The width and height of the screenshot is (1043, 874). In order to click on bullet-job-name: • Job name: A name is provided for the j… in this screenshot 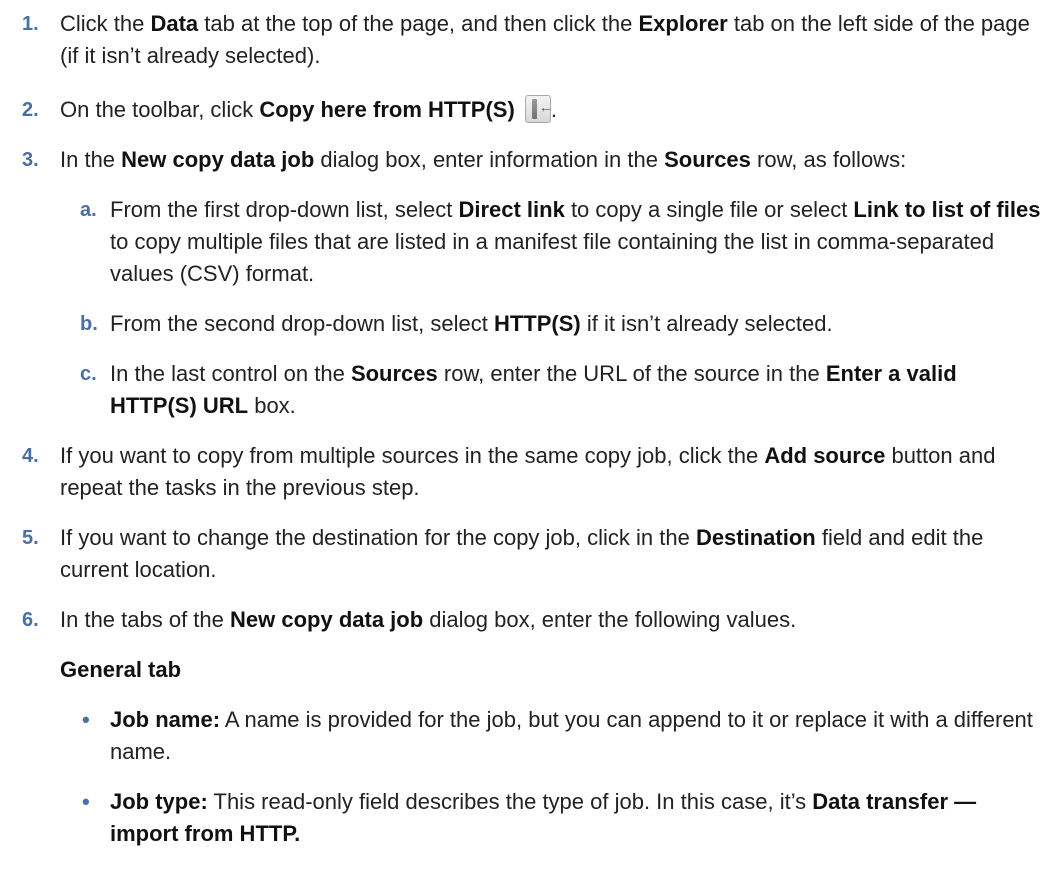, I will do `click(551, 736)`.